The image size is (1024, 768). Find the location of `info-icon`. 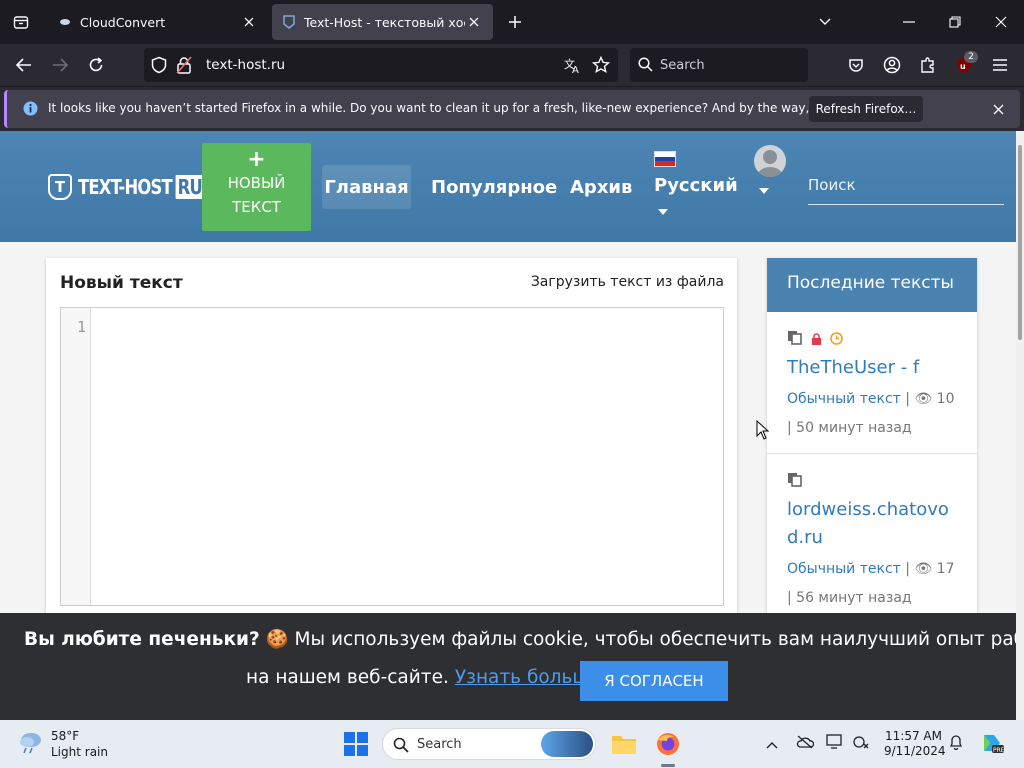

info-icon is located at coordinates (30, 110).